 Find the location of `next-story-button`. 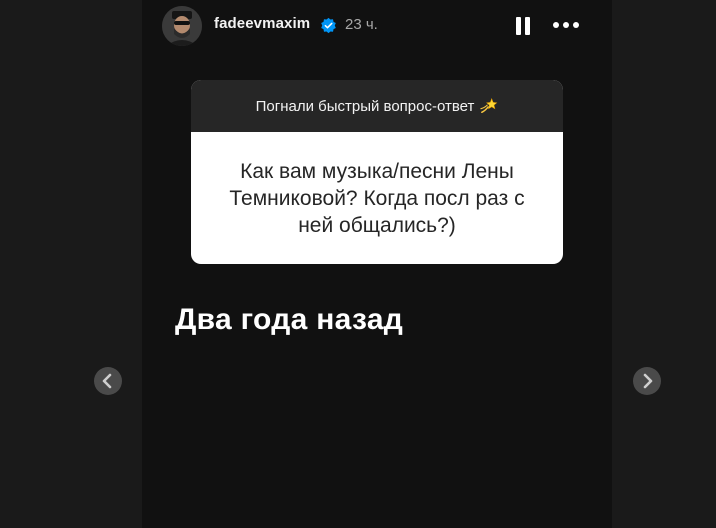

next-story-button is located at coordinates (647, 381).